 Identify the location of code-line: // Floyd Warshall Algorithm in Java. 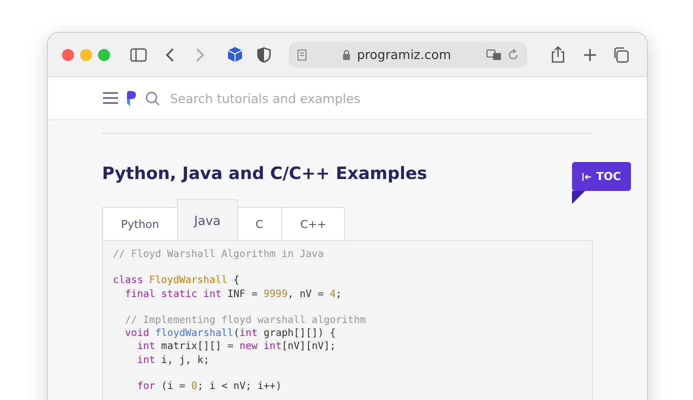
(219, 255).